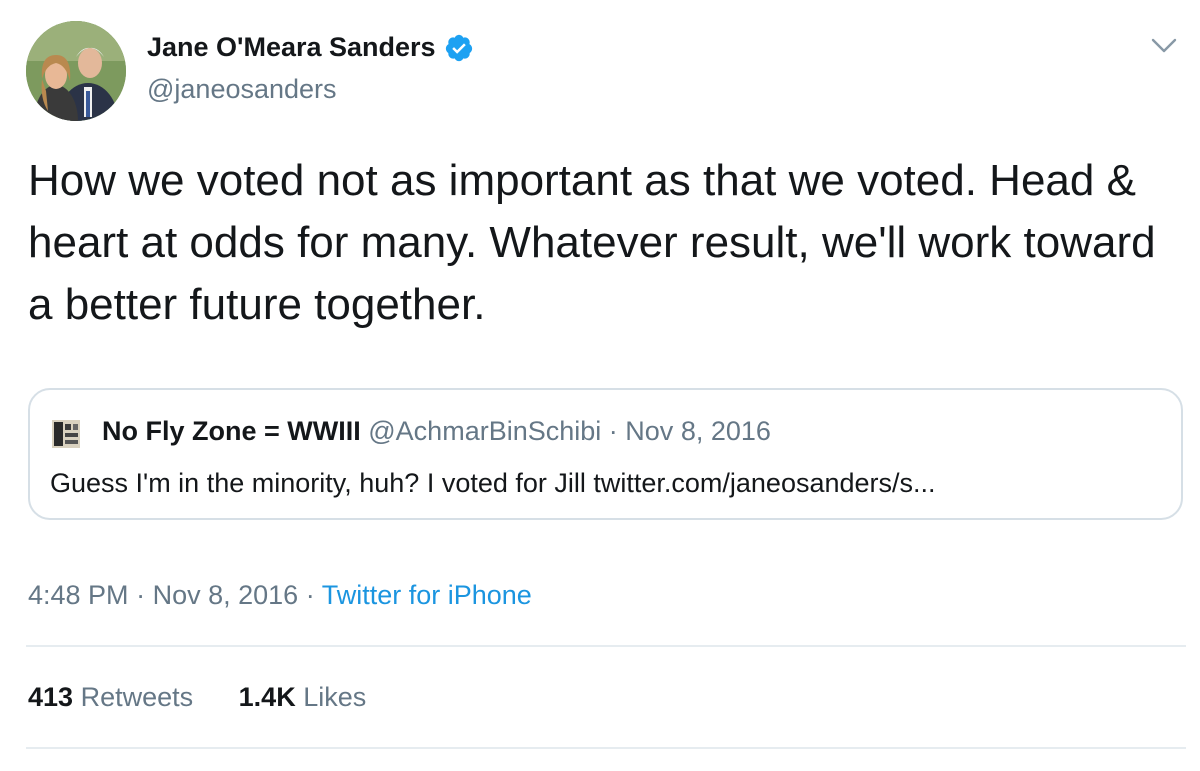 The width and height of the screenshot is (1200, 771). Describe the element at coordinates (1164, 46) in the screenshot. I see `chevron-down-icon` at that location.